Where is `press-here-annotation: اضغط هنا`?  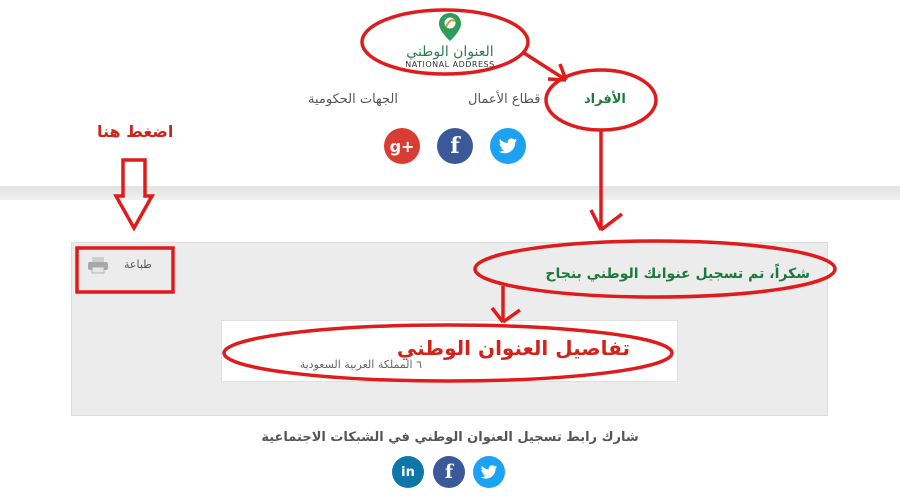 press-here-annotation: اضغط هنا is located at coordinates (135, 131).